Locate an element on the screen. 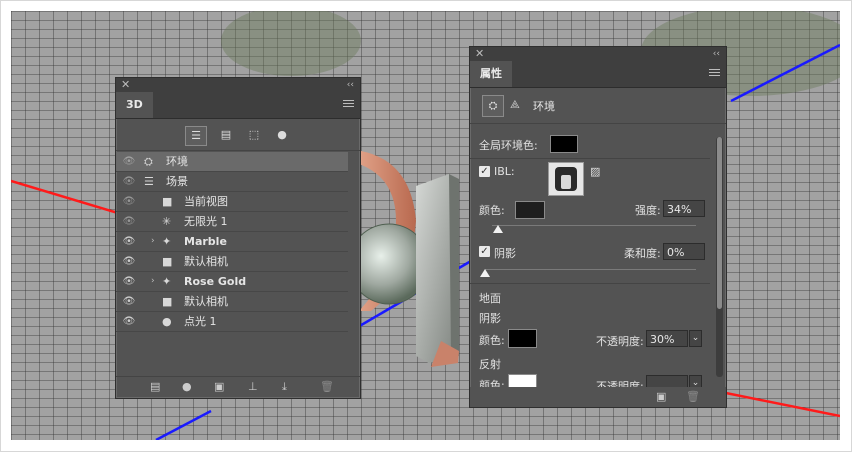  softness-input: 0% is located at coordinates (684, 251).